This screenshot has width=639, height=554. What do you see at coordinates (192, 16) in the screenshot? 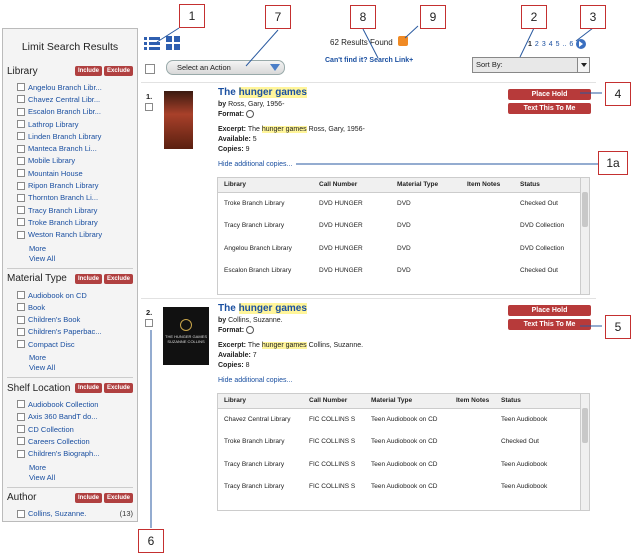
I see `callout-label: 1` at bounding box center [192, 16].